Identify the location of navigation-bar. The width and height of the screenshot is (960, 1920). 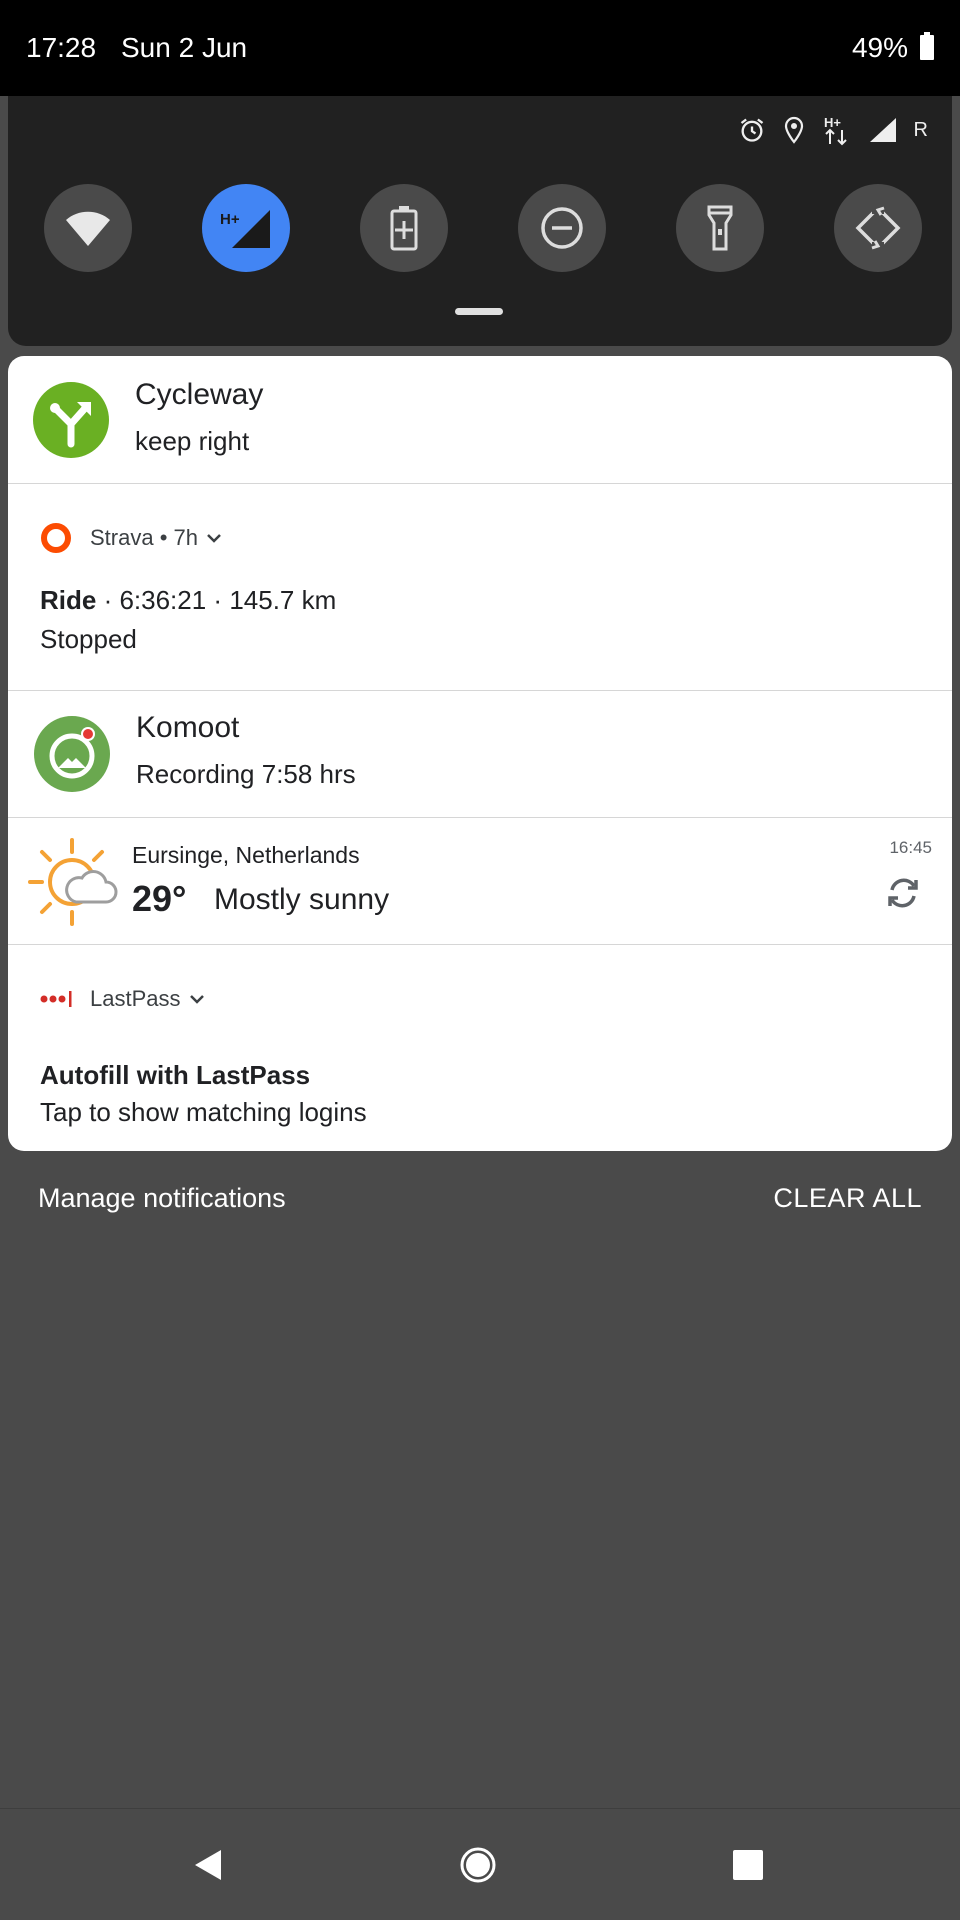
(480, 1864).